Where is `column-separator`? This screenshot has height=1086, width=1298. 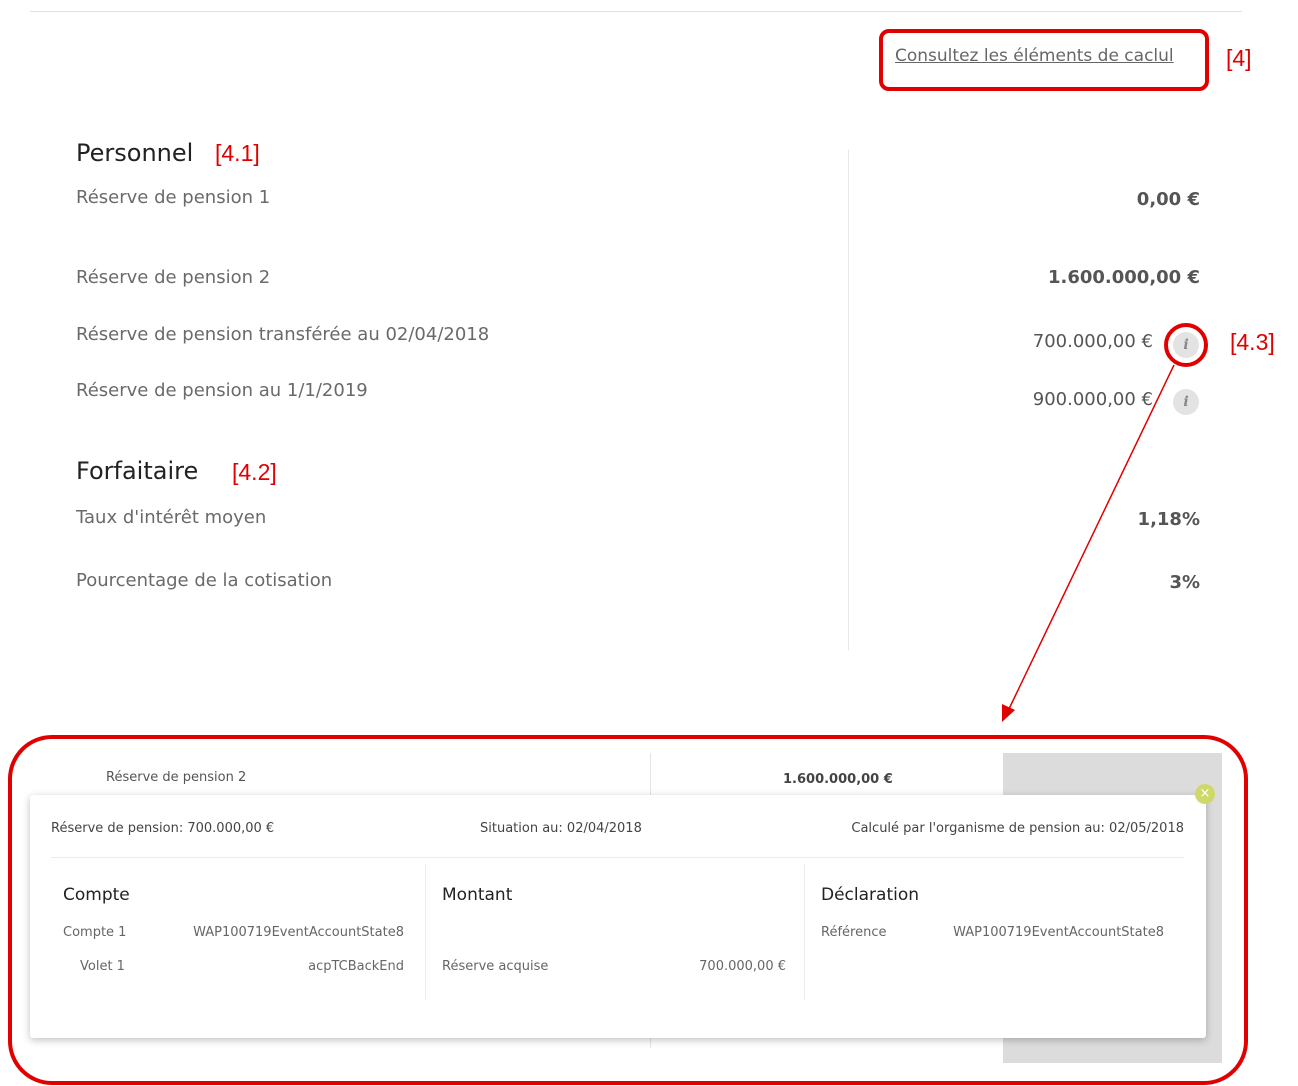 column-separator is located at coordinates (848, 400).